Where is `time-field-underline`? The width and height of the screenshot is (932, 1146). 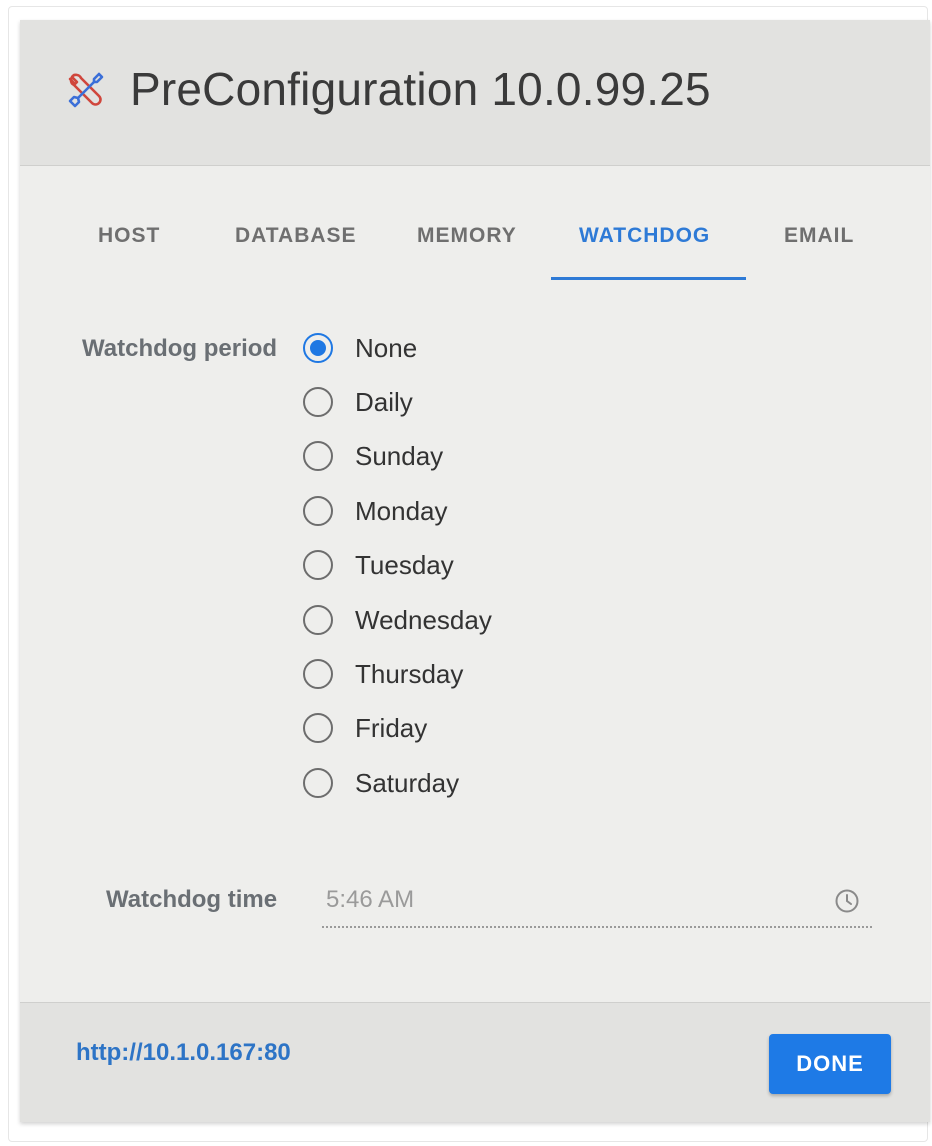 time-field-underline is located at coordinates (597, 927).